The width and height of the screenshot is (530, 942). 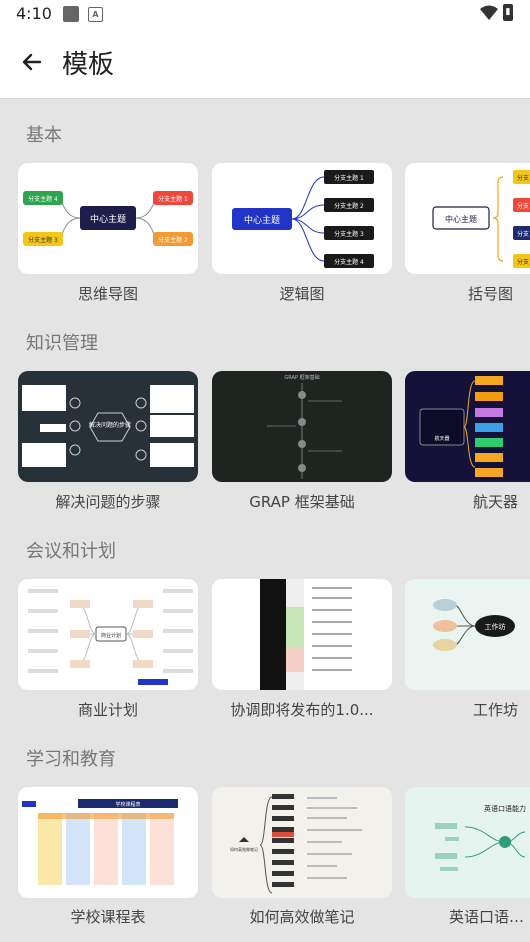 I want to click on template-card-problem-steps: 解决问题的步骤, so click(x=108, y=426).